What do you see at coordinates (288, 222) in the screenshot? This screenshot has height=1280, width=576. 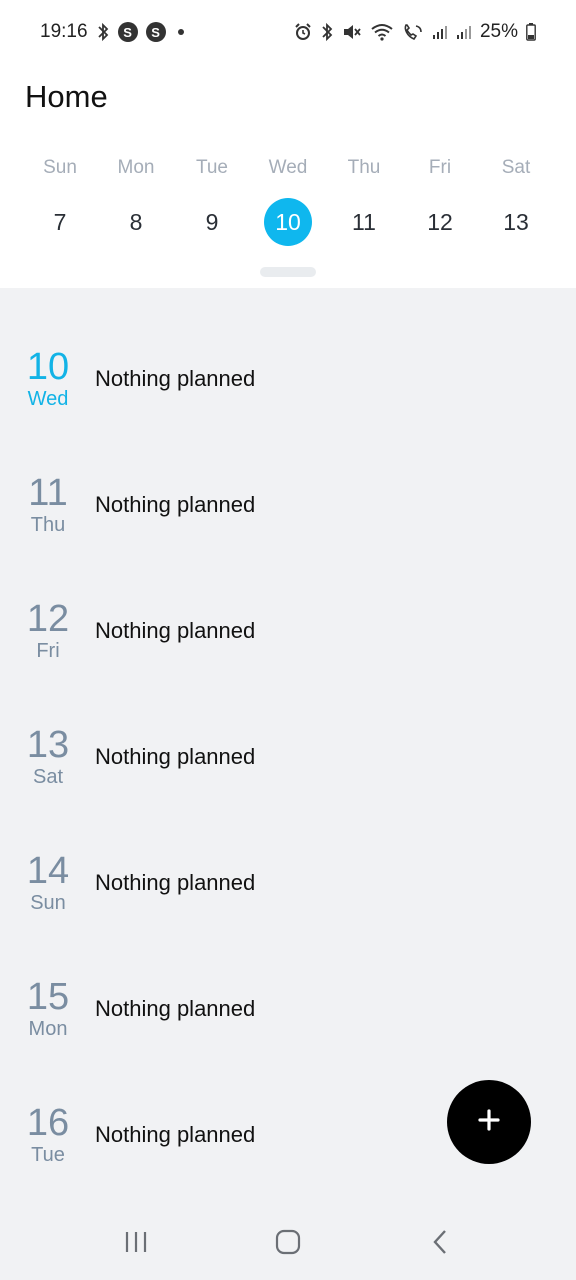 I see `week-date-selected: 10` at bounding box center [288, 222].